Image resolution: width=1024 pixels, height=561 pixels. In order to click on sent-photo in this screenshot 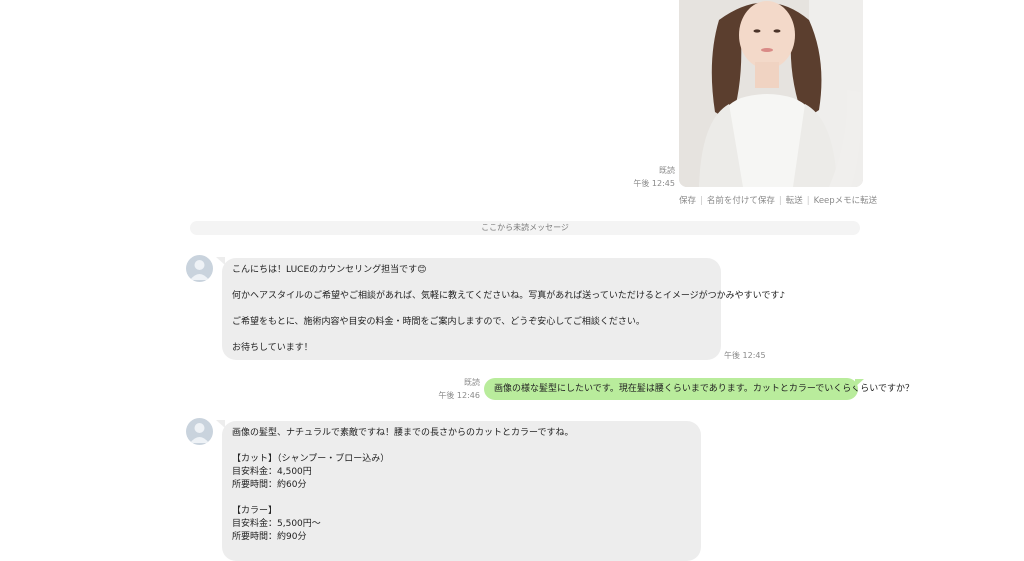, I will do `click(771, 93)`.